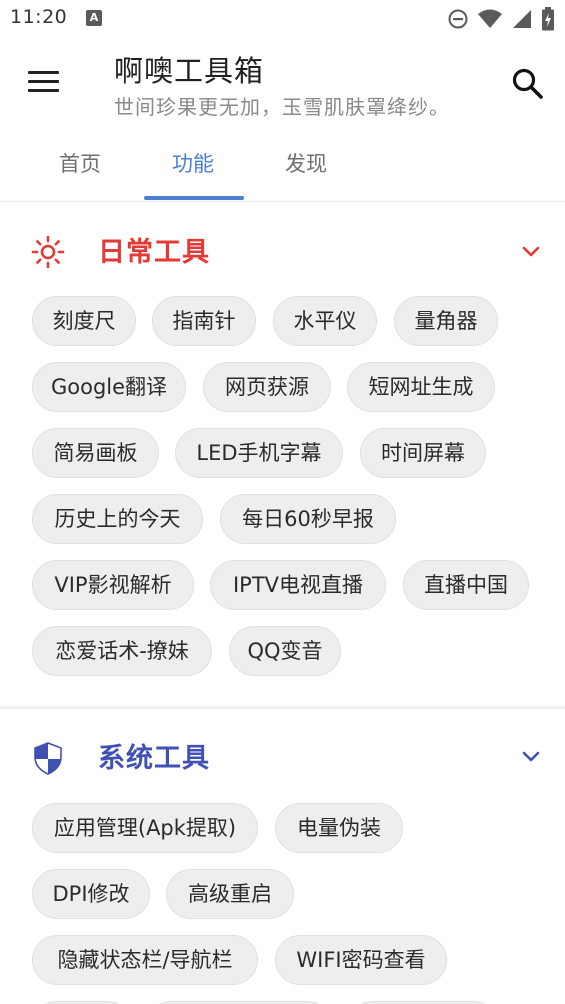  I want to click on chip-advanced-reboot: 高级重启, so click(230, 894).